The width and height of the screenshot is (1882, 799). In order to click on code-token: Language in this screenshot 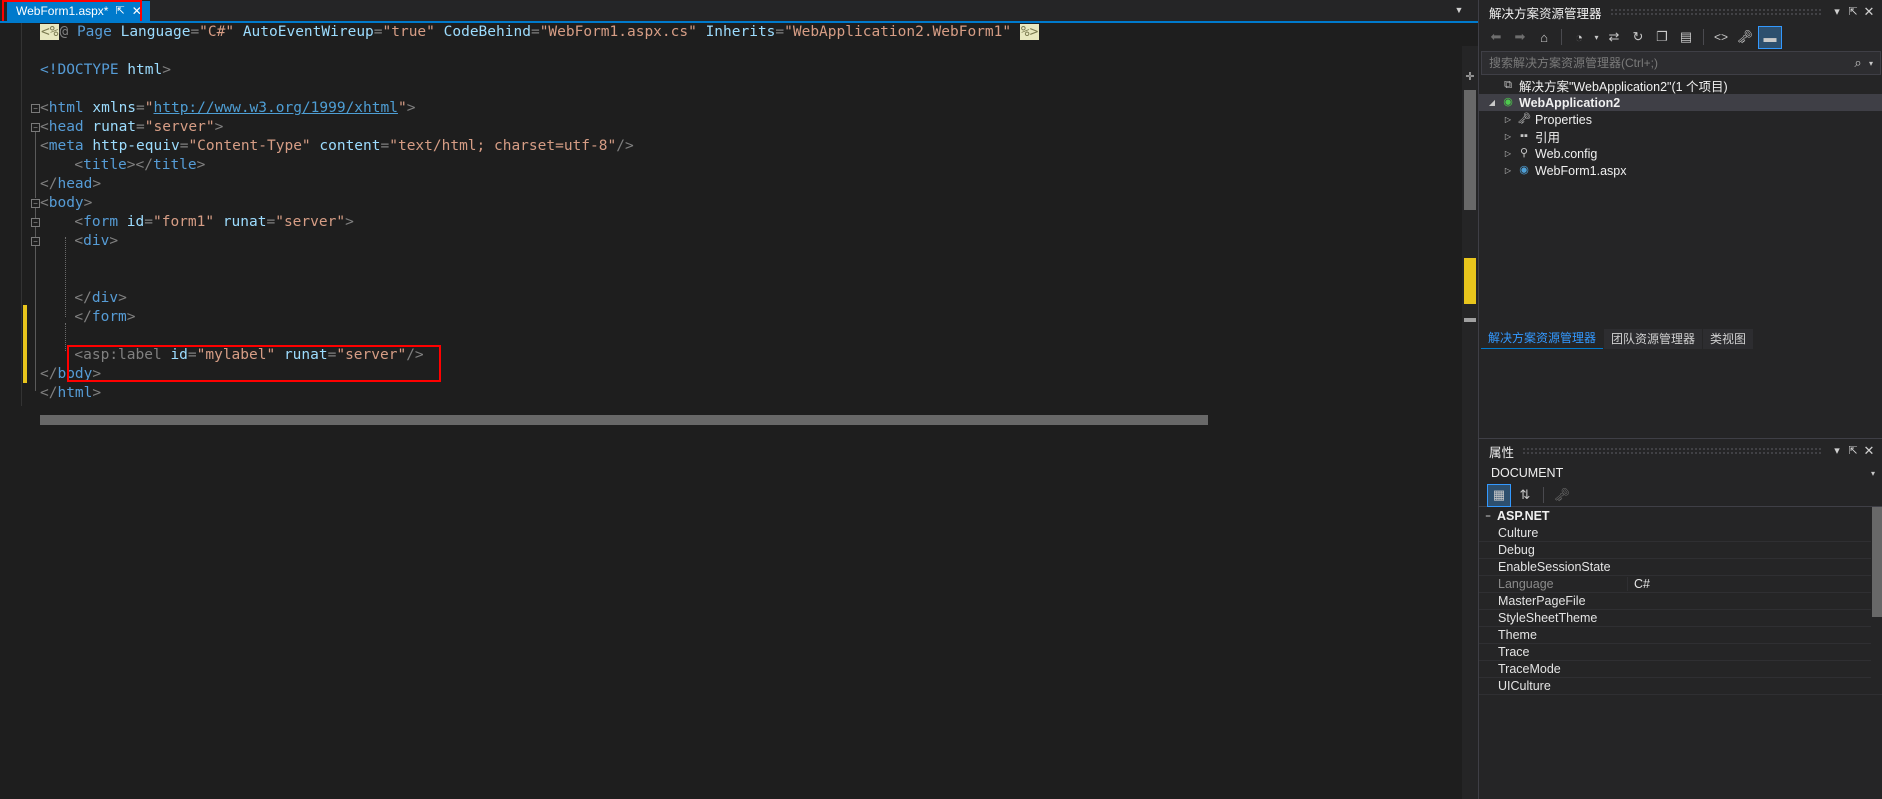, I will do `click(155, 32)`.